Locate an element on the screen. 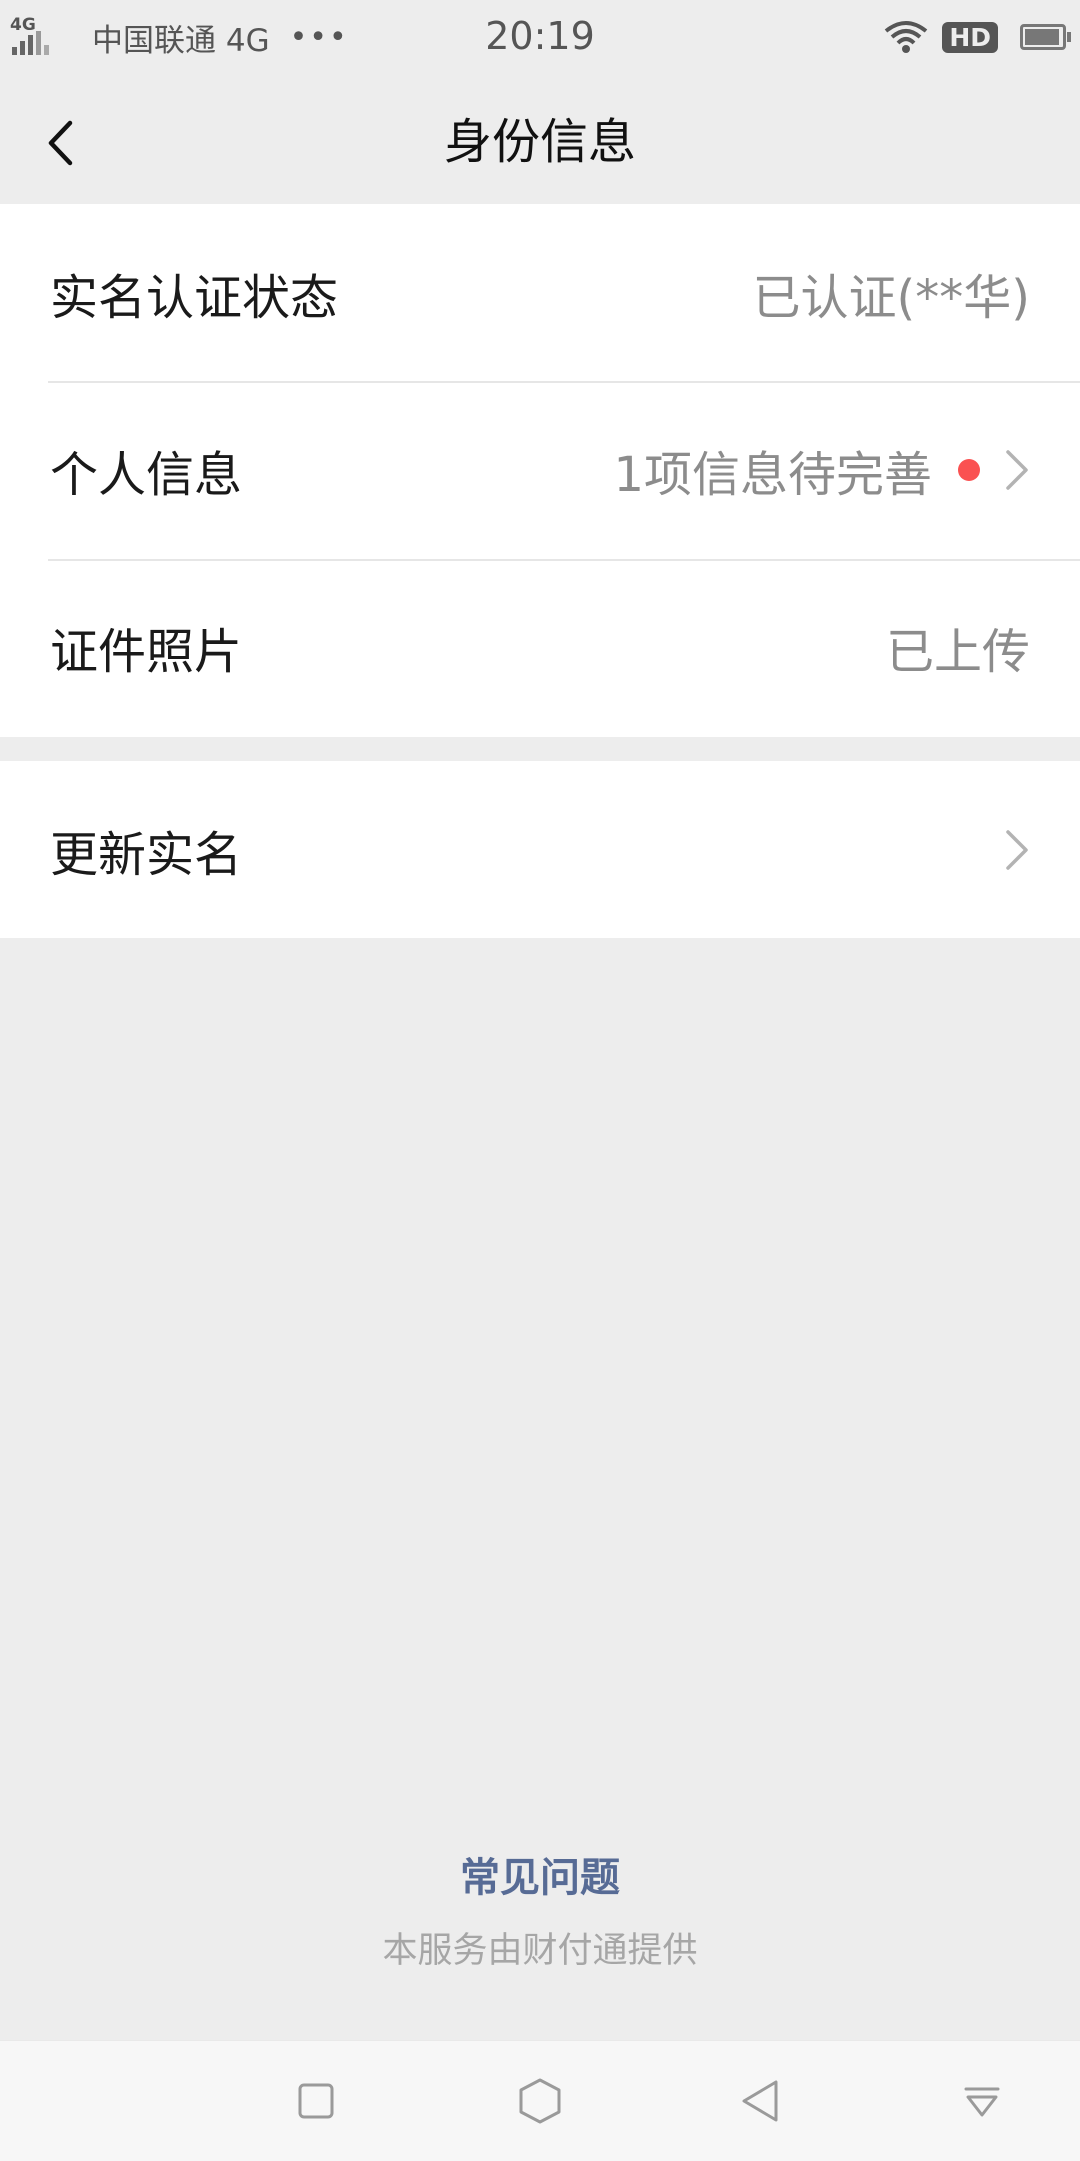  battery-icon is located at coordinates (1045, 37).